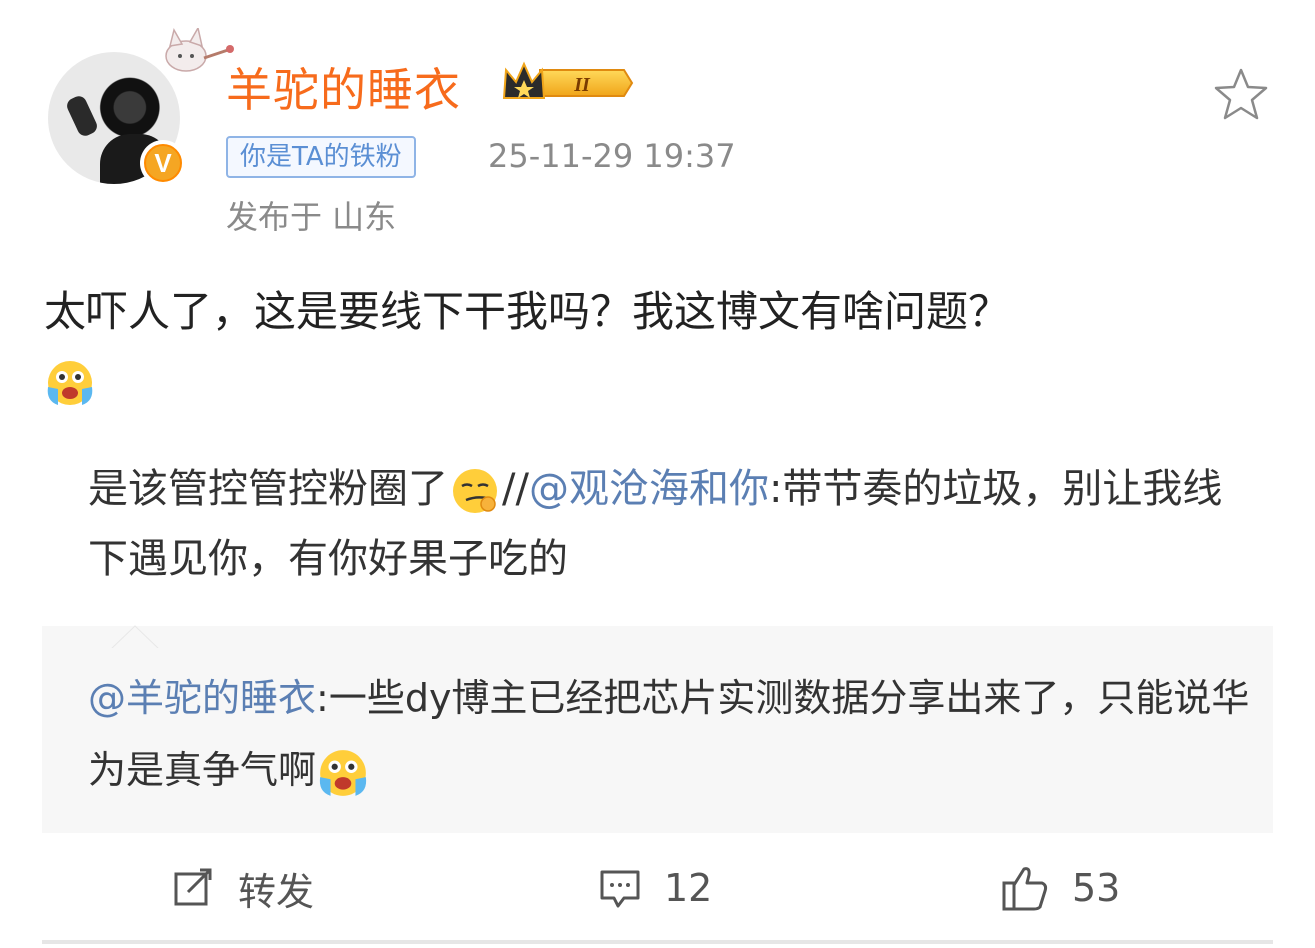  Describe the element at coordinates (527, 311) in the screenshot. I see `post-body: 太吓人了，这是要线下干我吗？我这博文有啥问题？` at that location.